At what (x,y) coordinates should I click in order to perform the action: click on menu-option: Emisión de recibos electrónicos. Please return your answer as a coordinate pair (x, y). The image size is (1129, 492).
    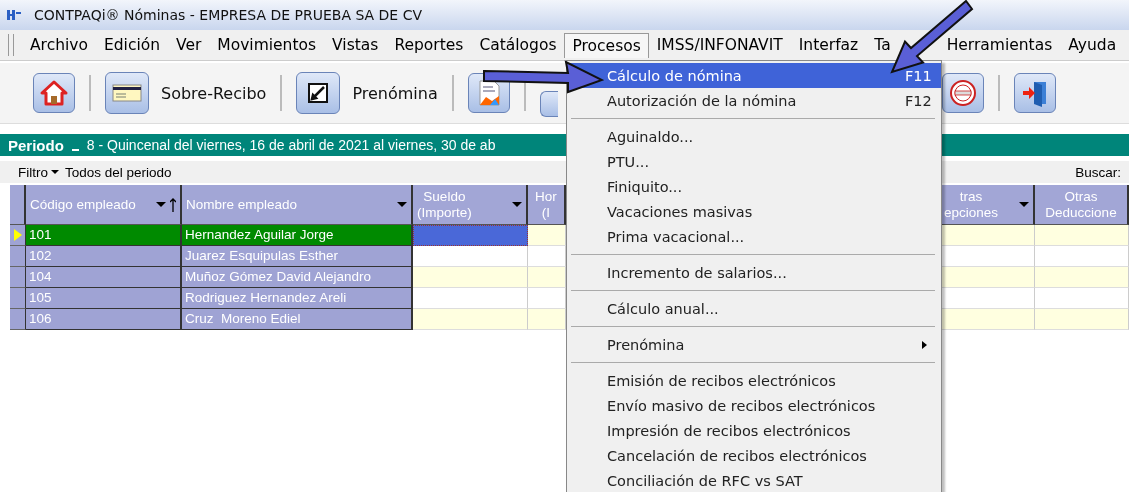
    Looking at the image, I should click on (754, 380).